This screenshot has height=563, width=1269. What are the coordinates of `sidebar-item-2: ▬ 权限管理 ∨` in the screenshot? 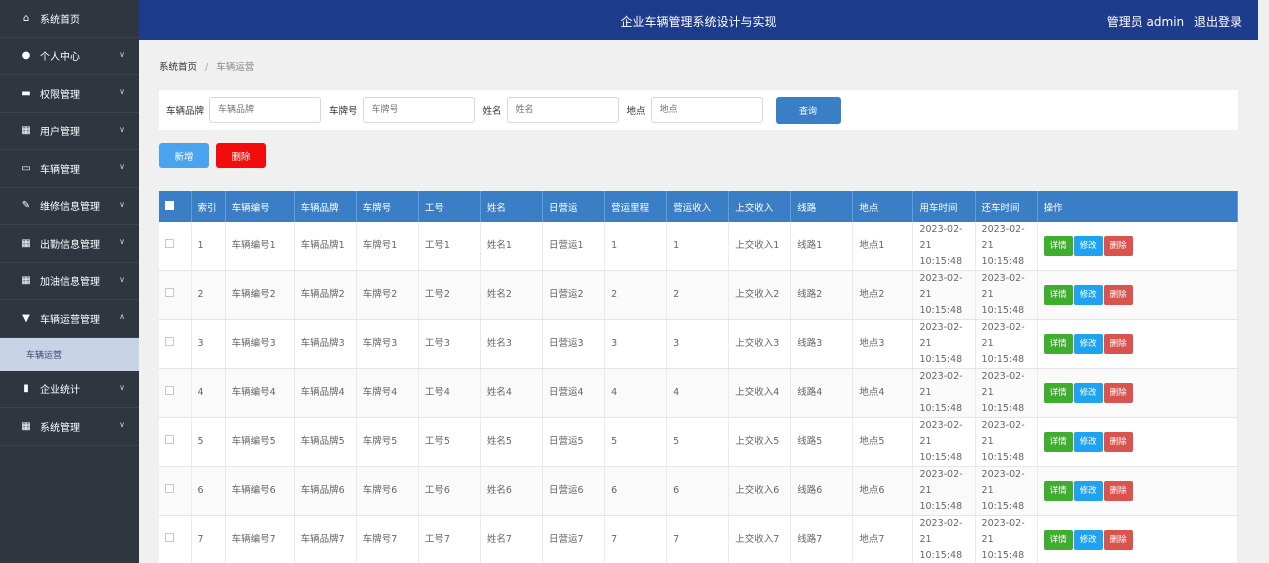 It's located at (69, 94).